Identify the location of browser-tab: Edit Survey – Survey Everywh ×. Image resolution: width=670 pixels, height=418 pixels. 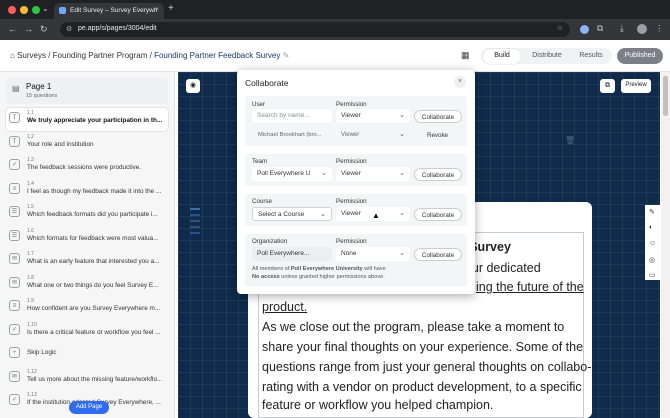
(109, 11).